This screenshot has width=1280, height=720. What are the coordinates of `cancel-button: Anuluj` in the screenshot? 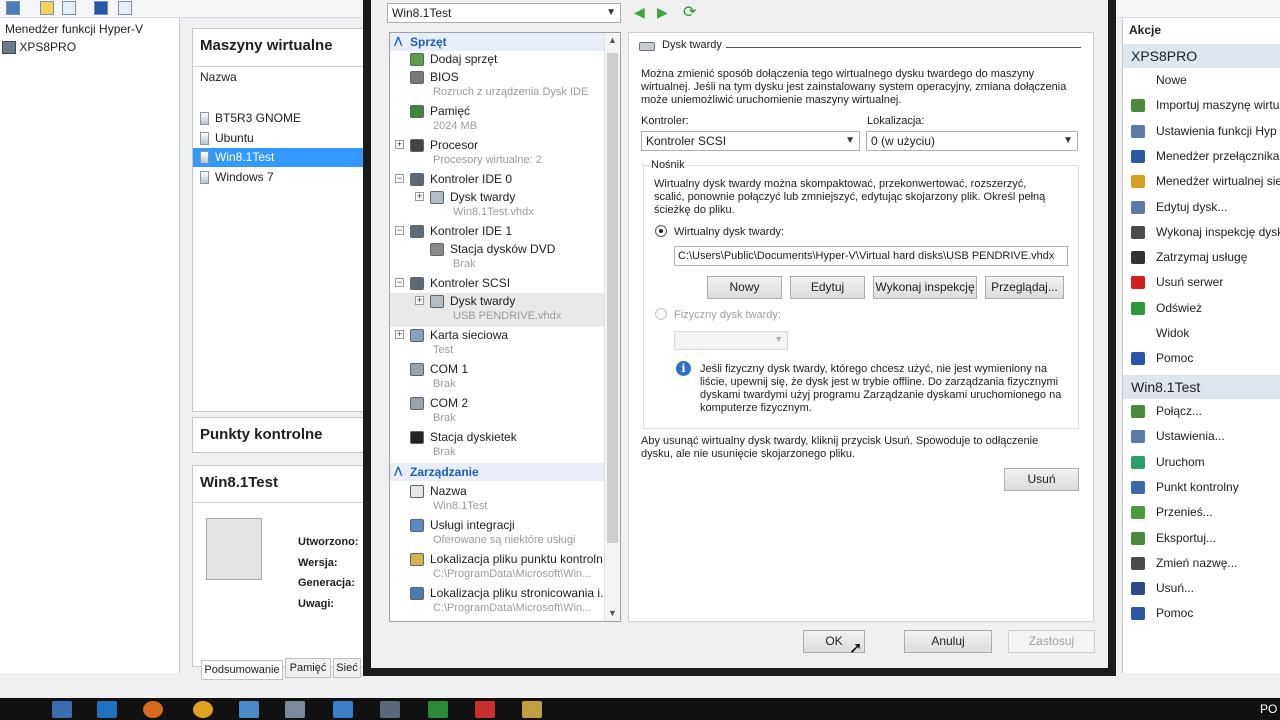 It's located at (948, 641).